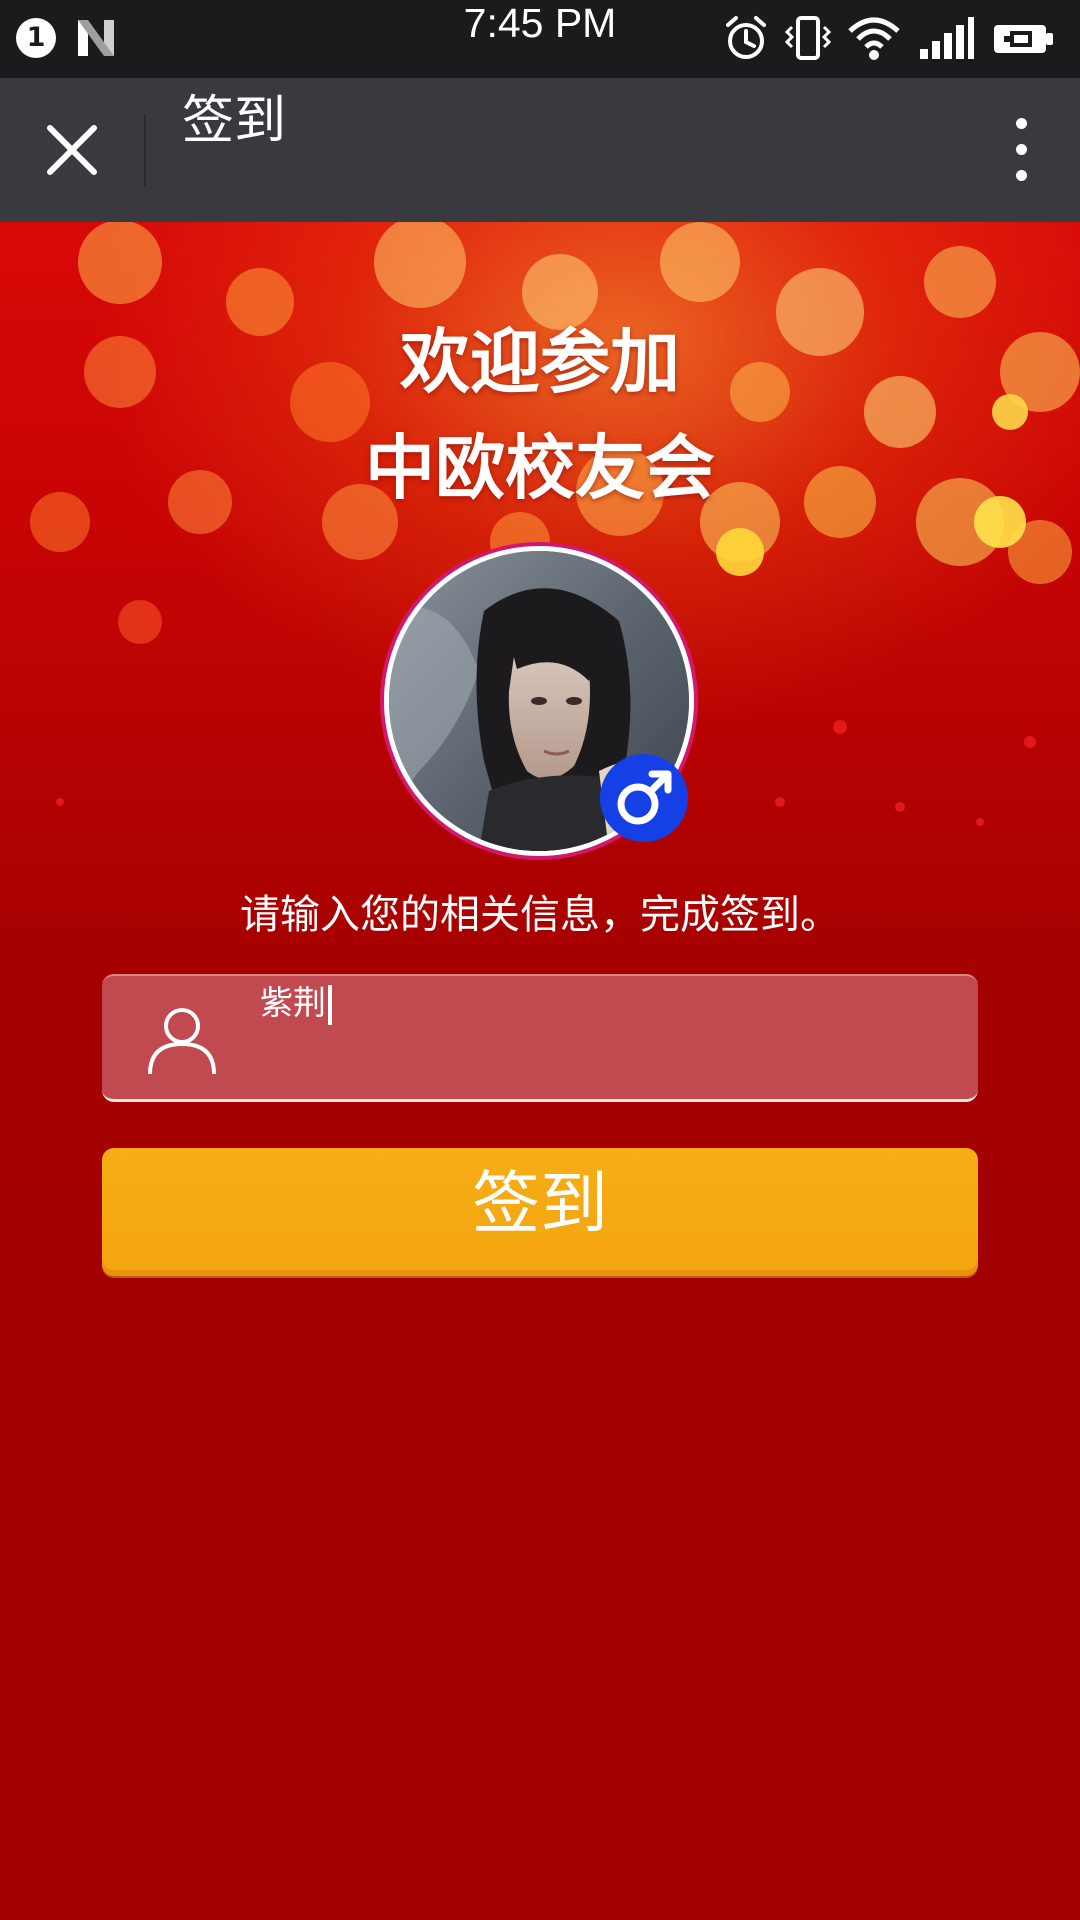 Image resolution: width=1080 pixels, height=1920 pixels. What do you see at coordinates (874, 38) in the screenshot?
I see `wifi-icon` at bounding box center [874, 38].